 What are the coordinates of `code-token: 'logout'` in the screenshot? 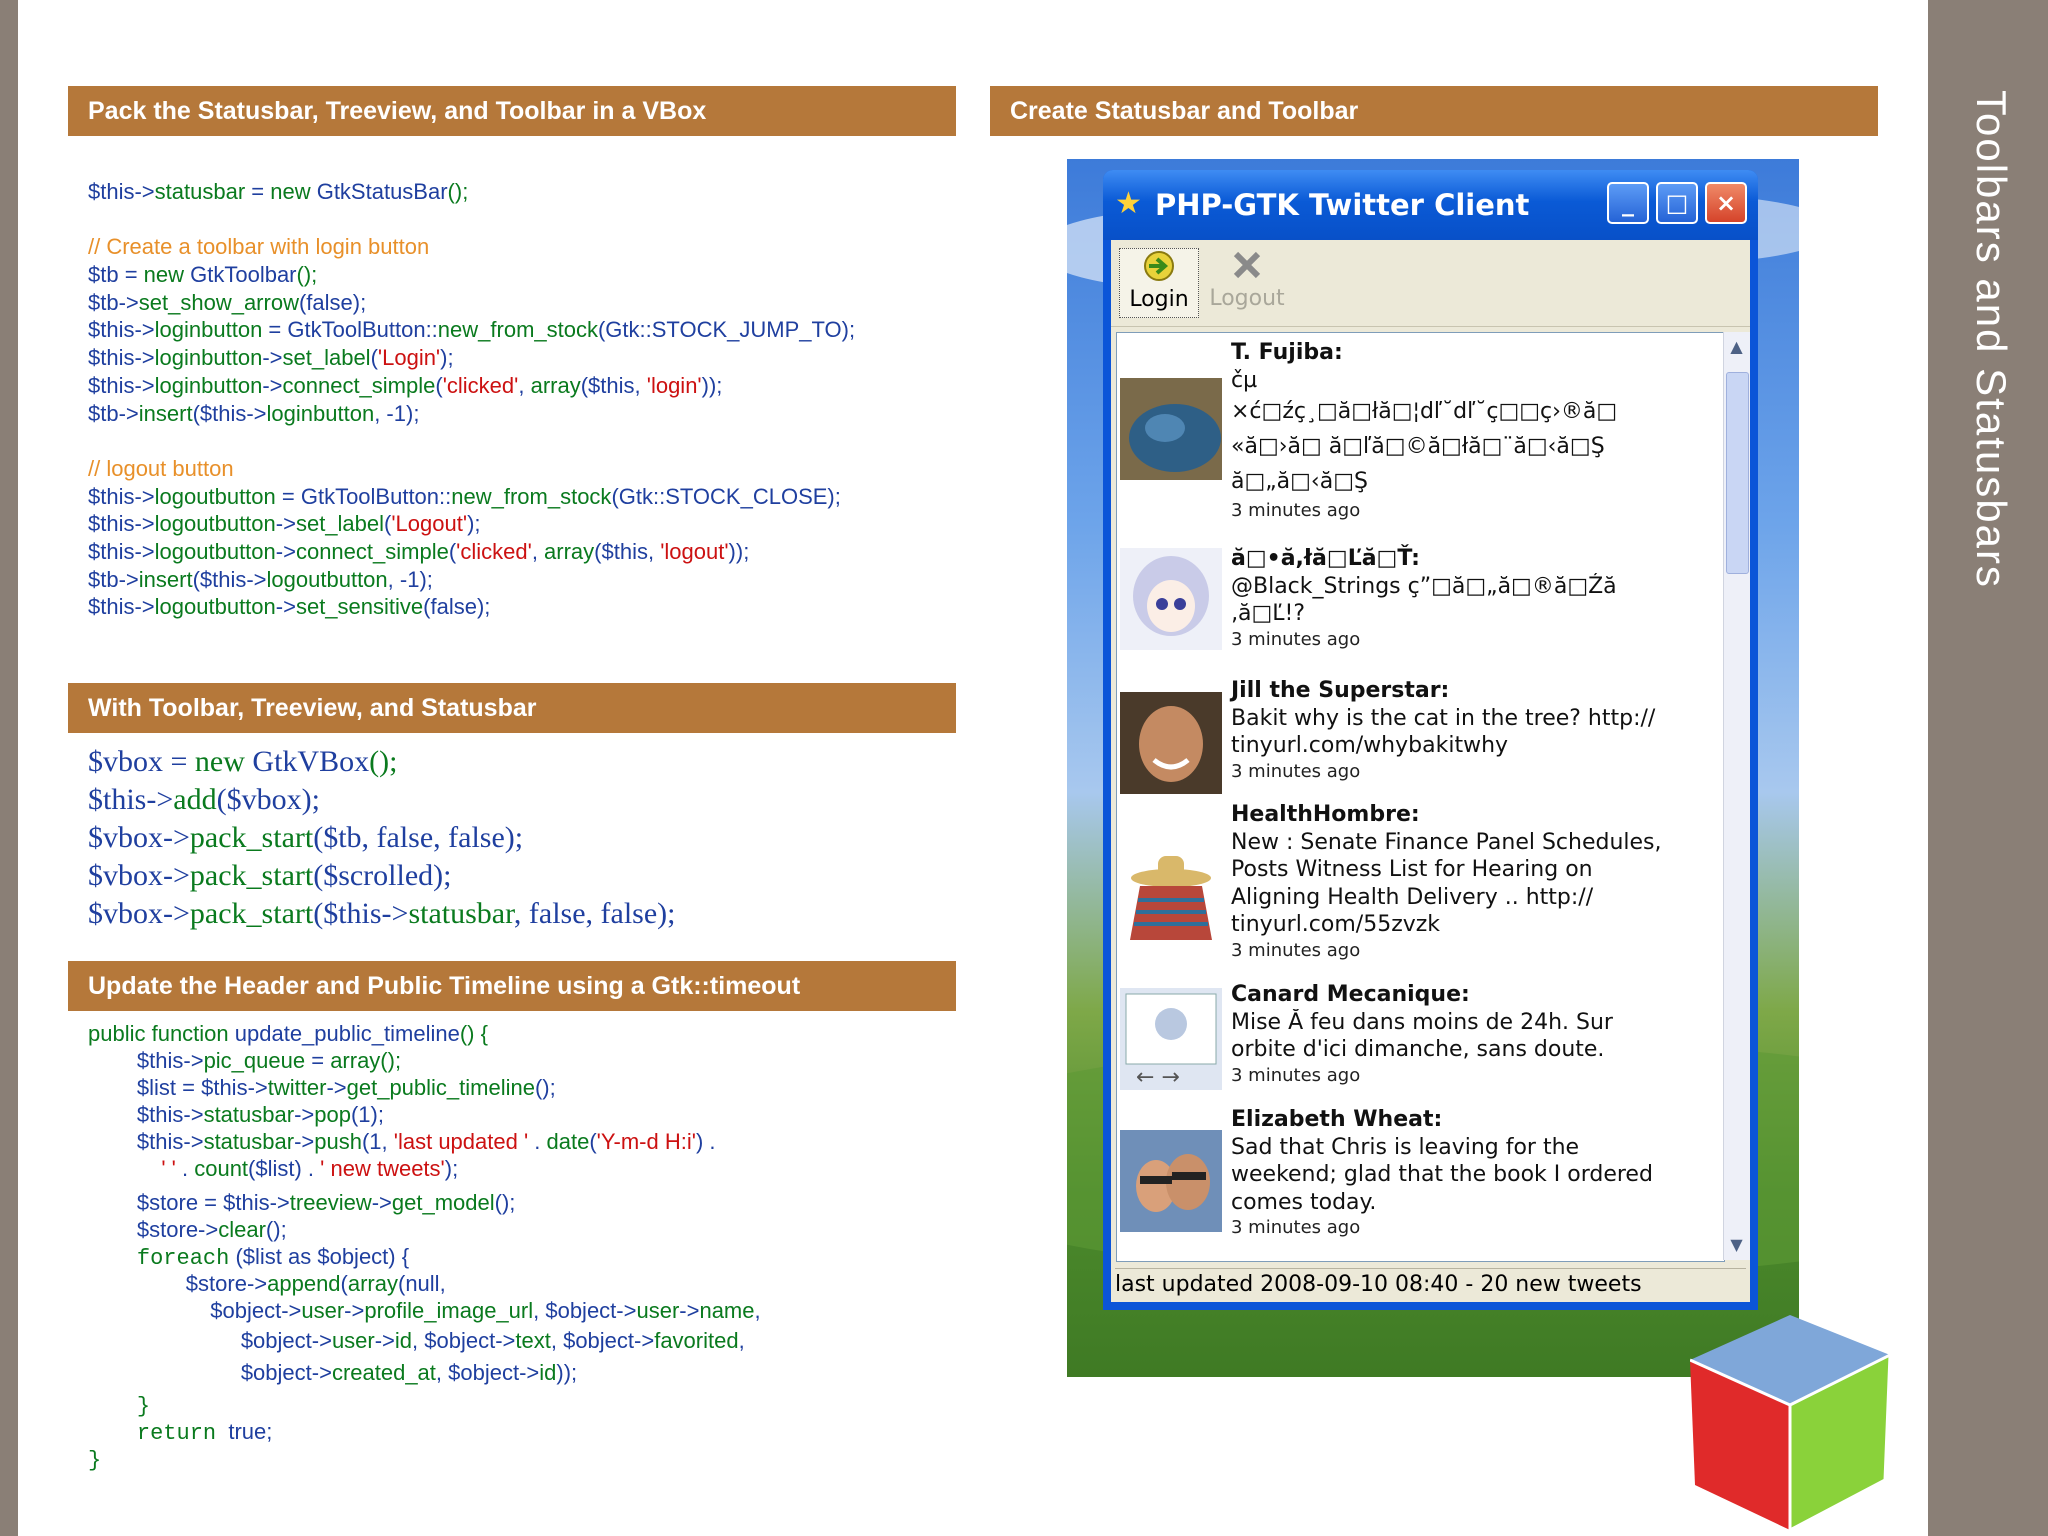 It's located at (694, 551).